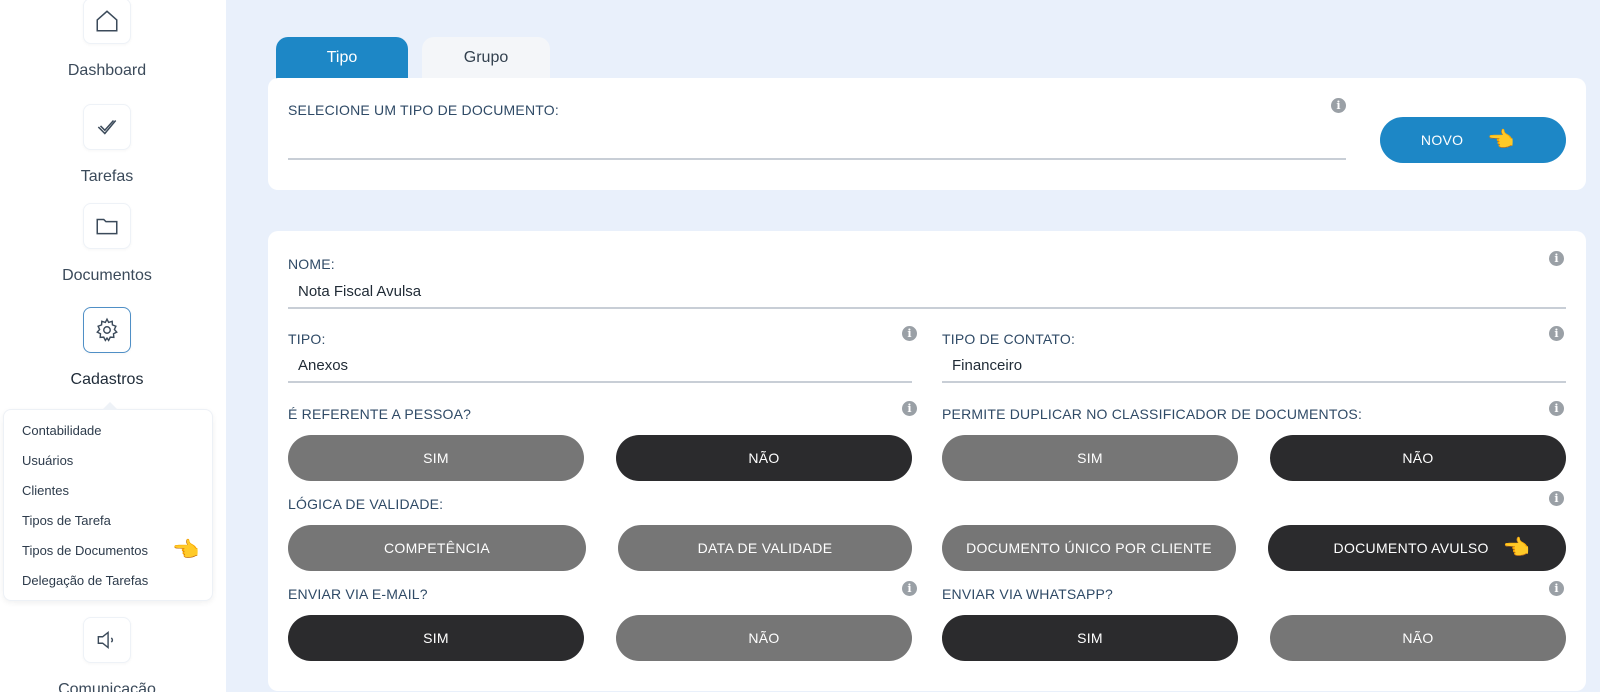  Describe the element at coordinates (764, 458) in the screenshot. I see `referente-pessoa-nao-button: NÃO` at that location.